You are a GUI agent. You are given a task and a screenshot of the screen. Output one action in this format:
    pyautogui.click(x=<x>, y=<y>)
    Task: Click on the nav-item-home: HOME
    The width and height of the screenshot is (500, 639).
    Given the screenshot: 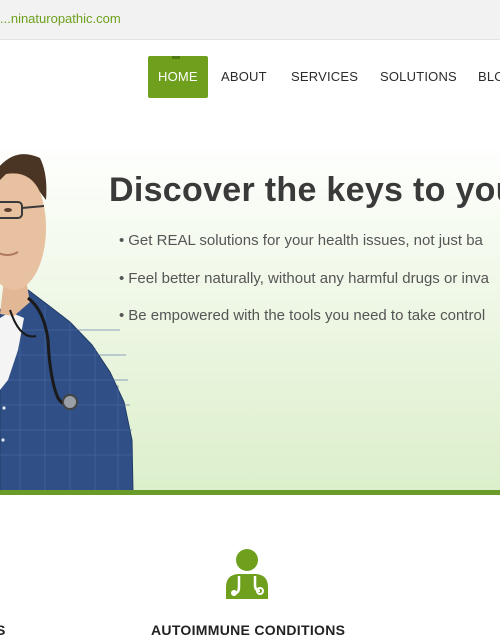 What is the action you would take?
    pyautogui.click(x=178, y=77)
    